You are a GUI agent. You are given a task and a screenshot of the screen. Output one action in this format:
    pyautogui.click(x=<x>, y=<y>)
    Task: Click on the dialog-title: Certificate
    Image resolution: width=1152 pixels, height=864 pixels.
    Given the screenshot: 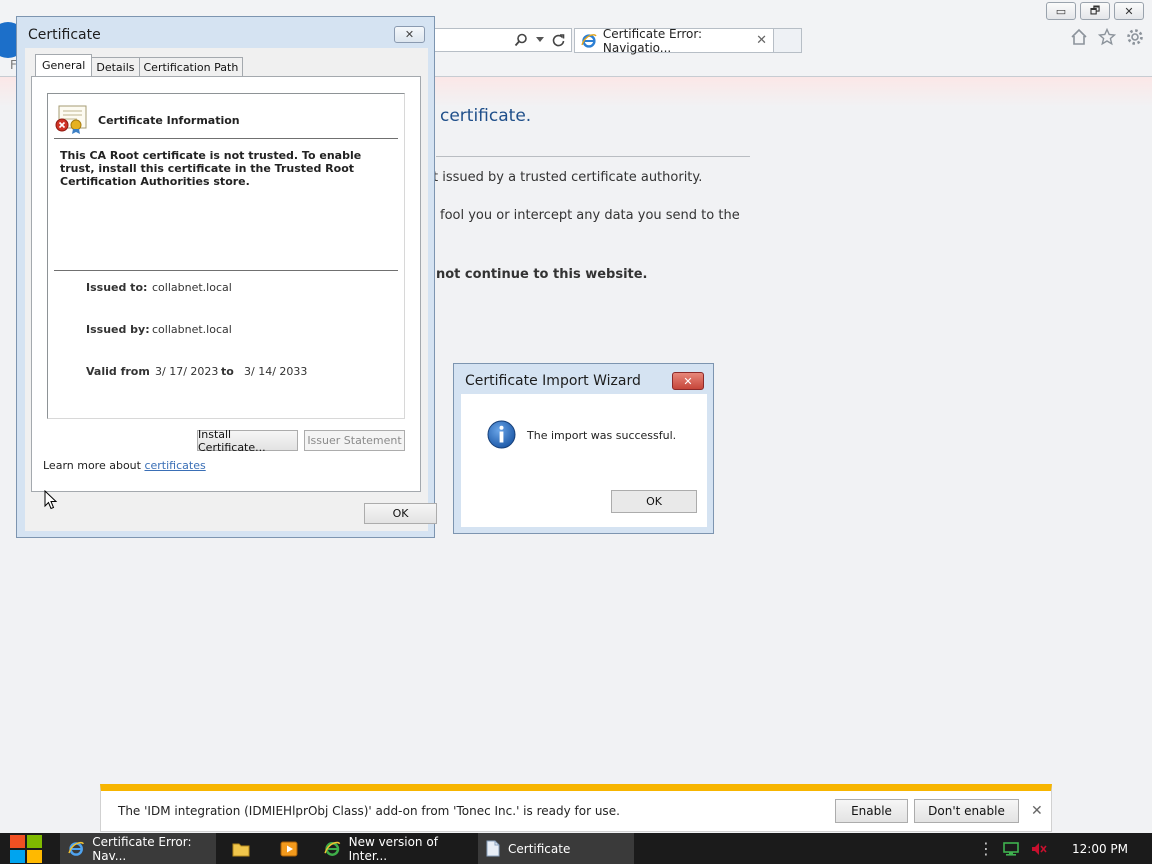 What is the action you would take?
    pyautogui.click(x=64, y=35)
    